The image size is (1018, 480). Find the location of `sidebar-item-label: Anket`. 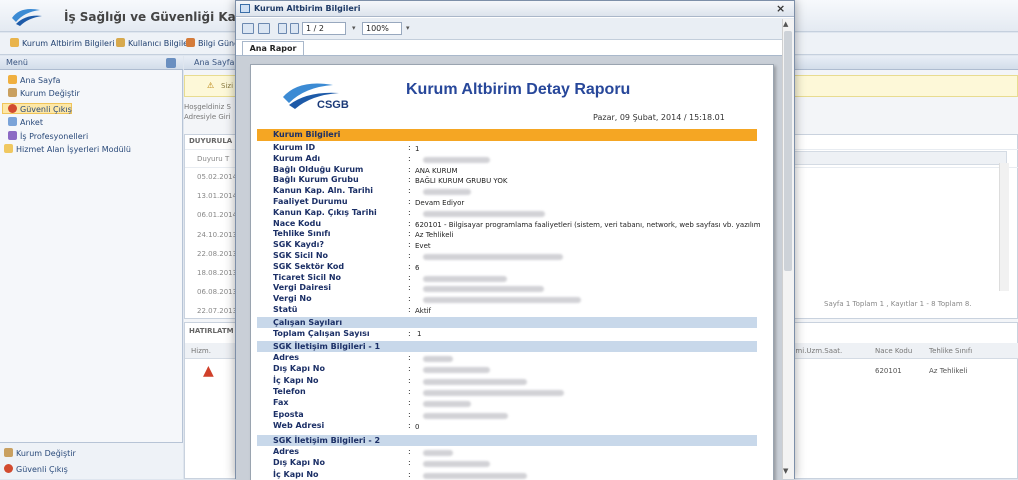

sidebar-item-label: Anket is located at coordinates (31, 122).